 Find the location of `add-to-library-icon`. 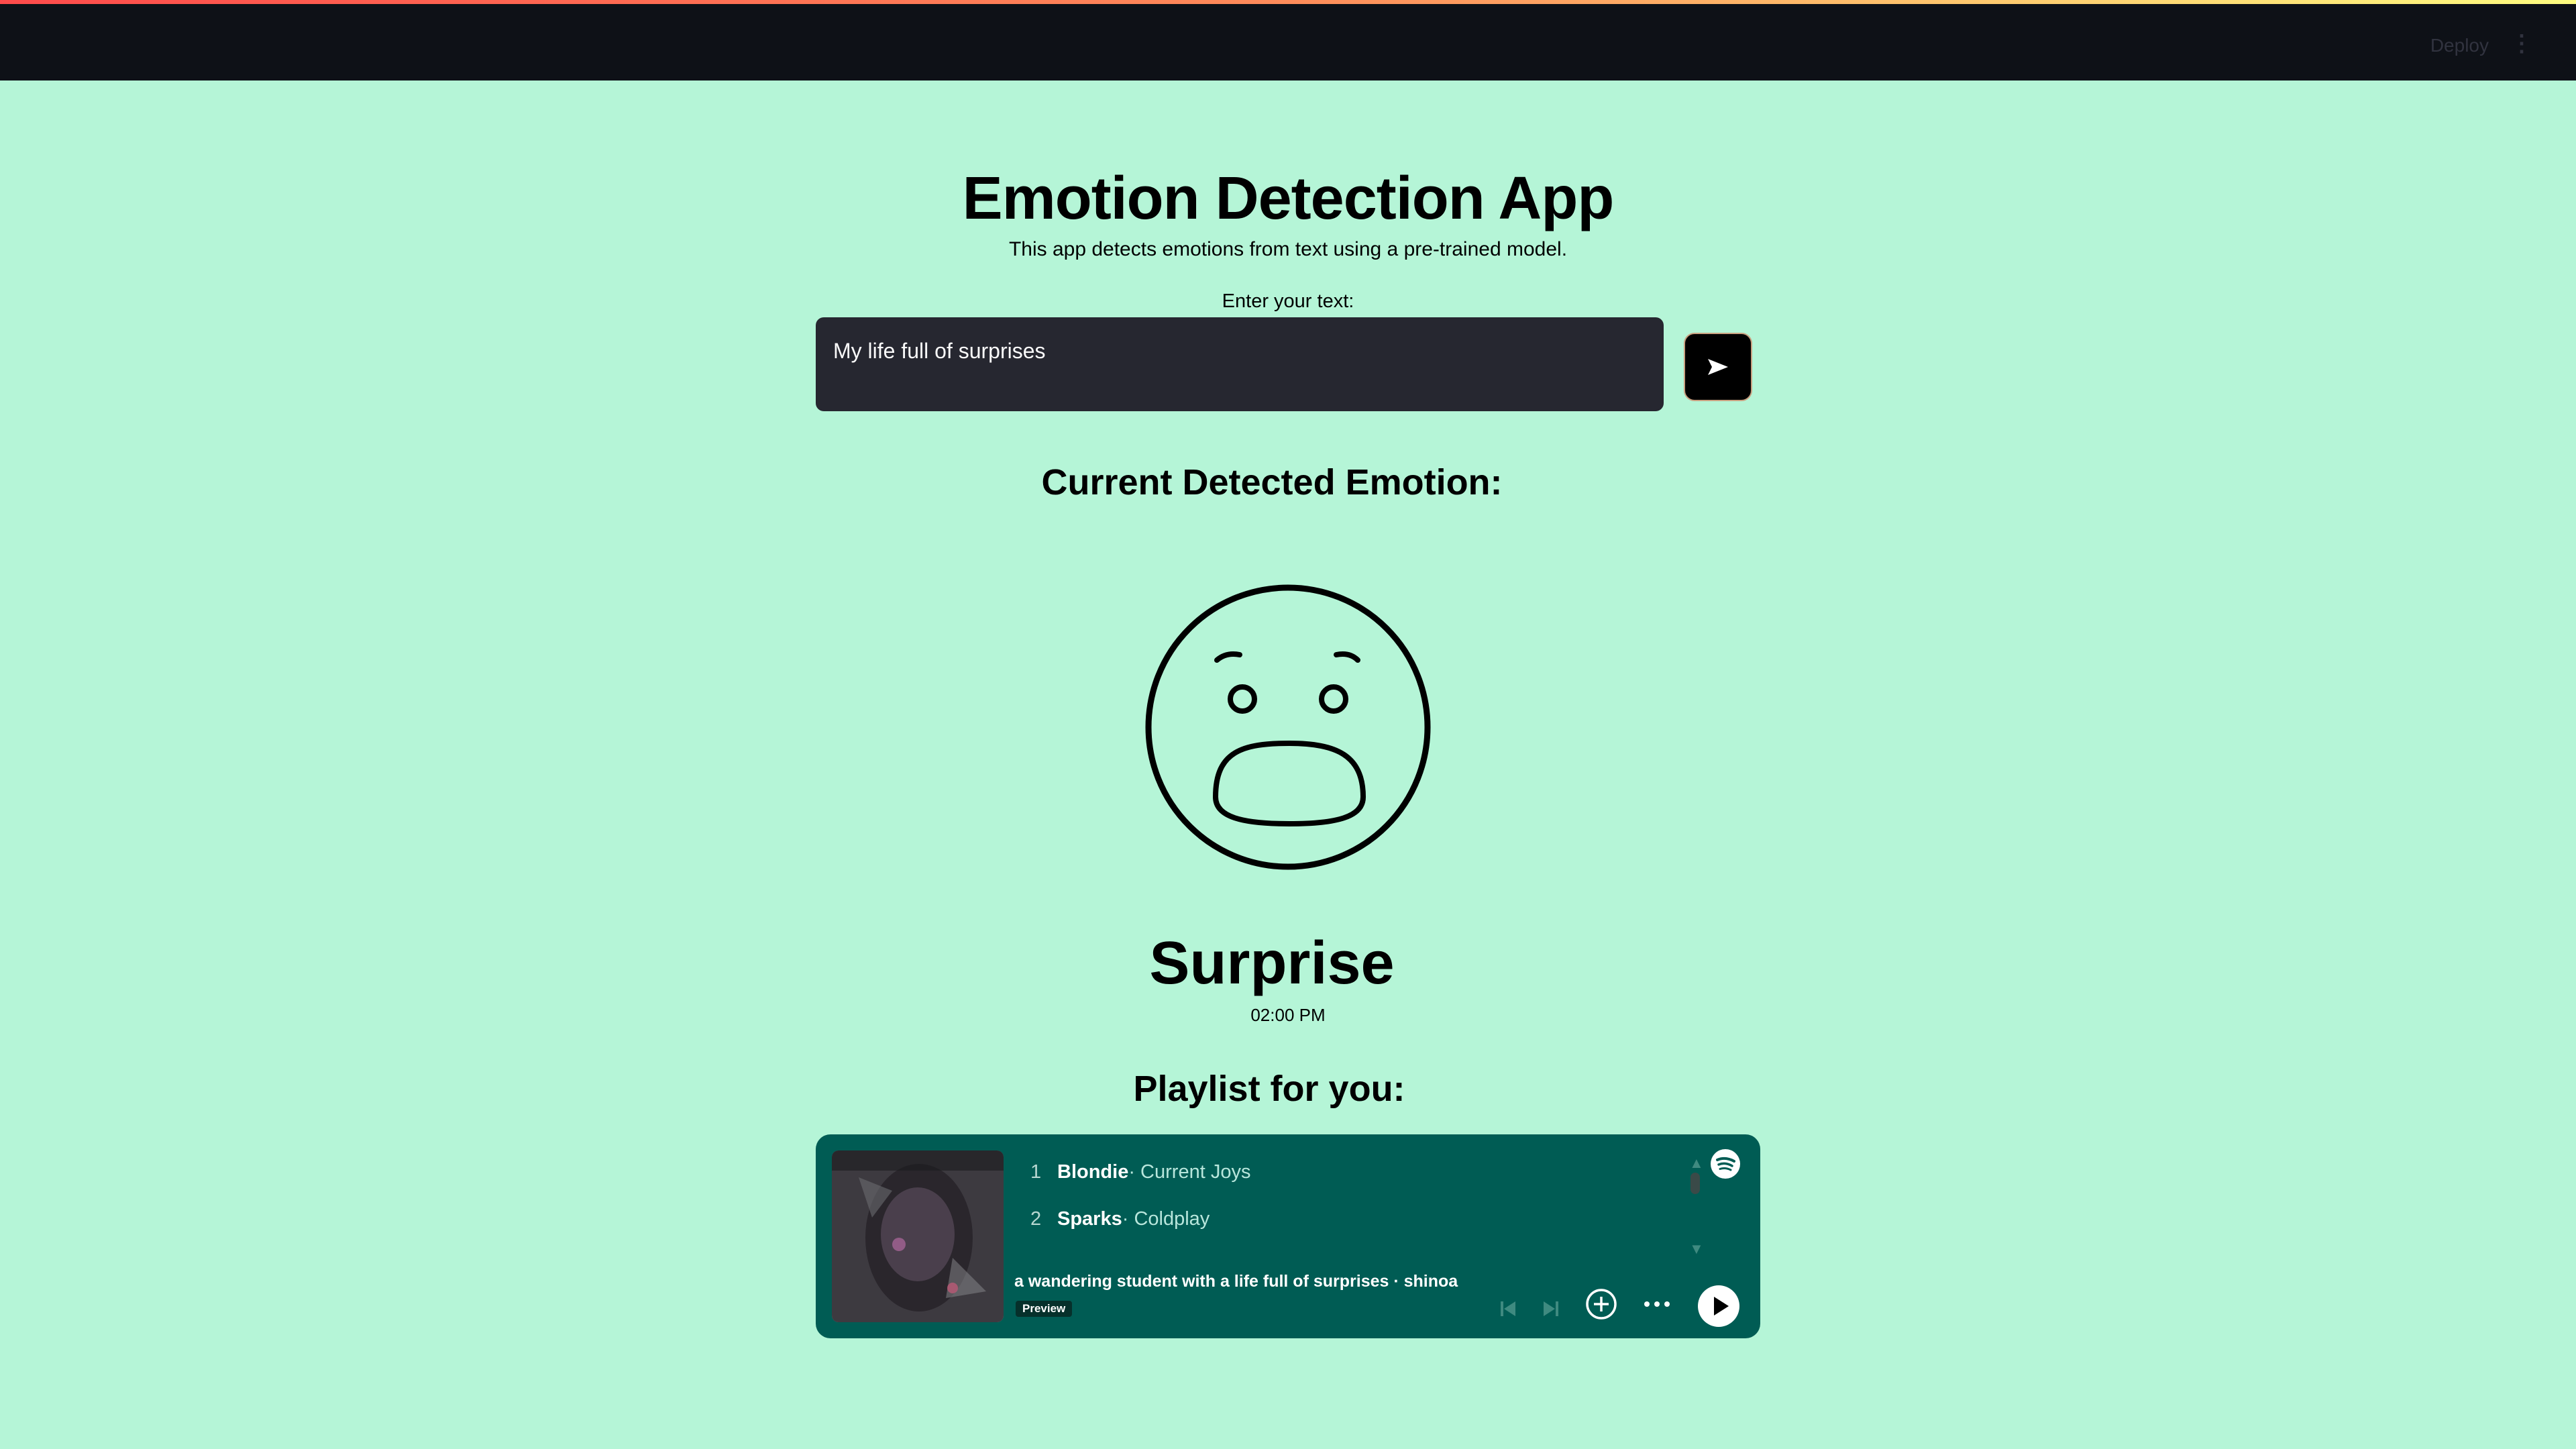

add-to-library-icon is located at coordinates (1601, 1304).